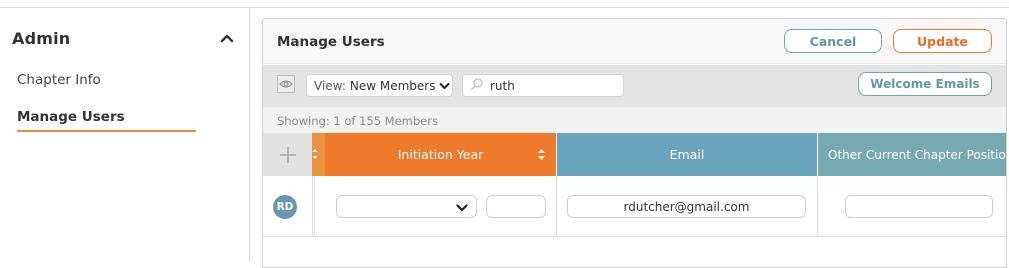 The width and height of the screenshot is (1009, 268). What do you see at coordinates (392, 85) in the screenshot?
I see `view-value: New Members` at bounding box center [392, 85].